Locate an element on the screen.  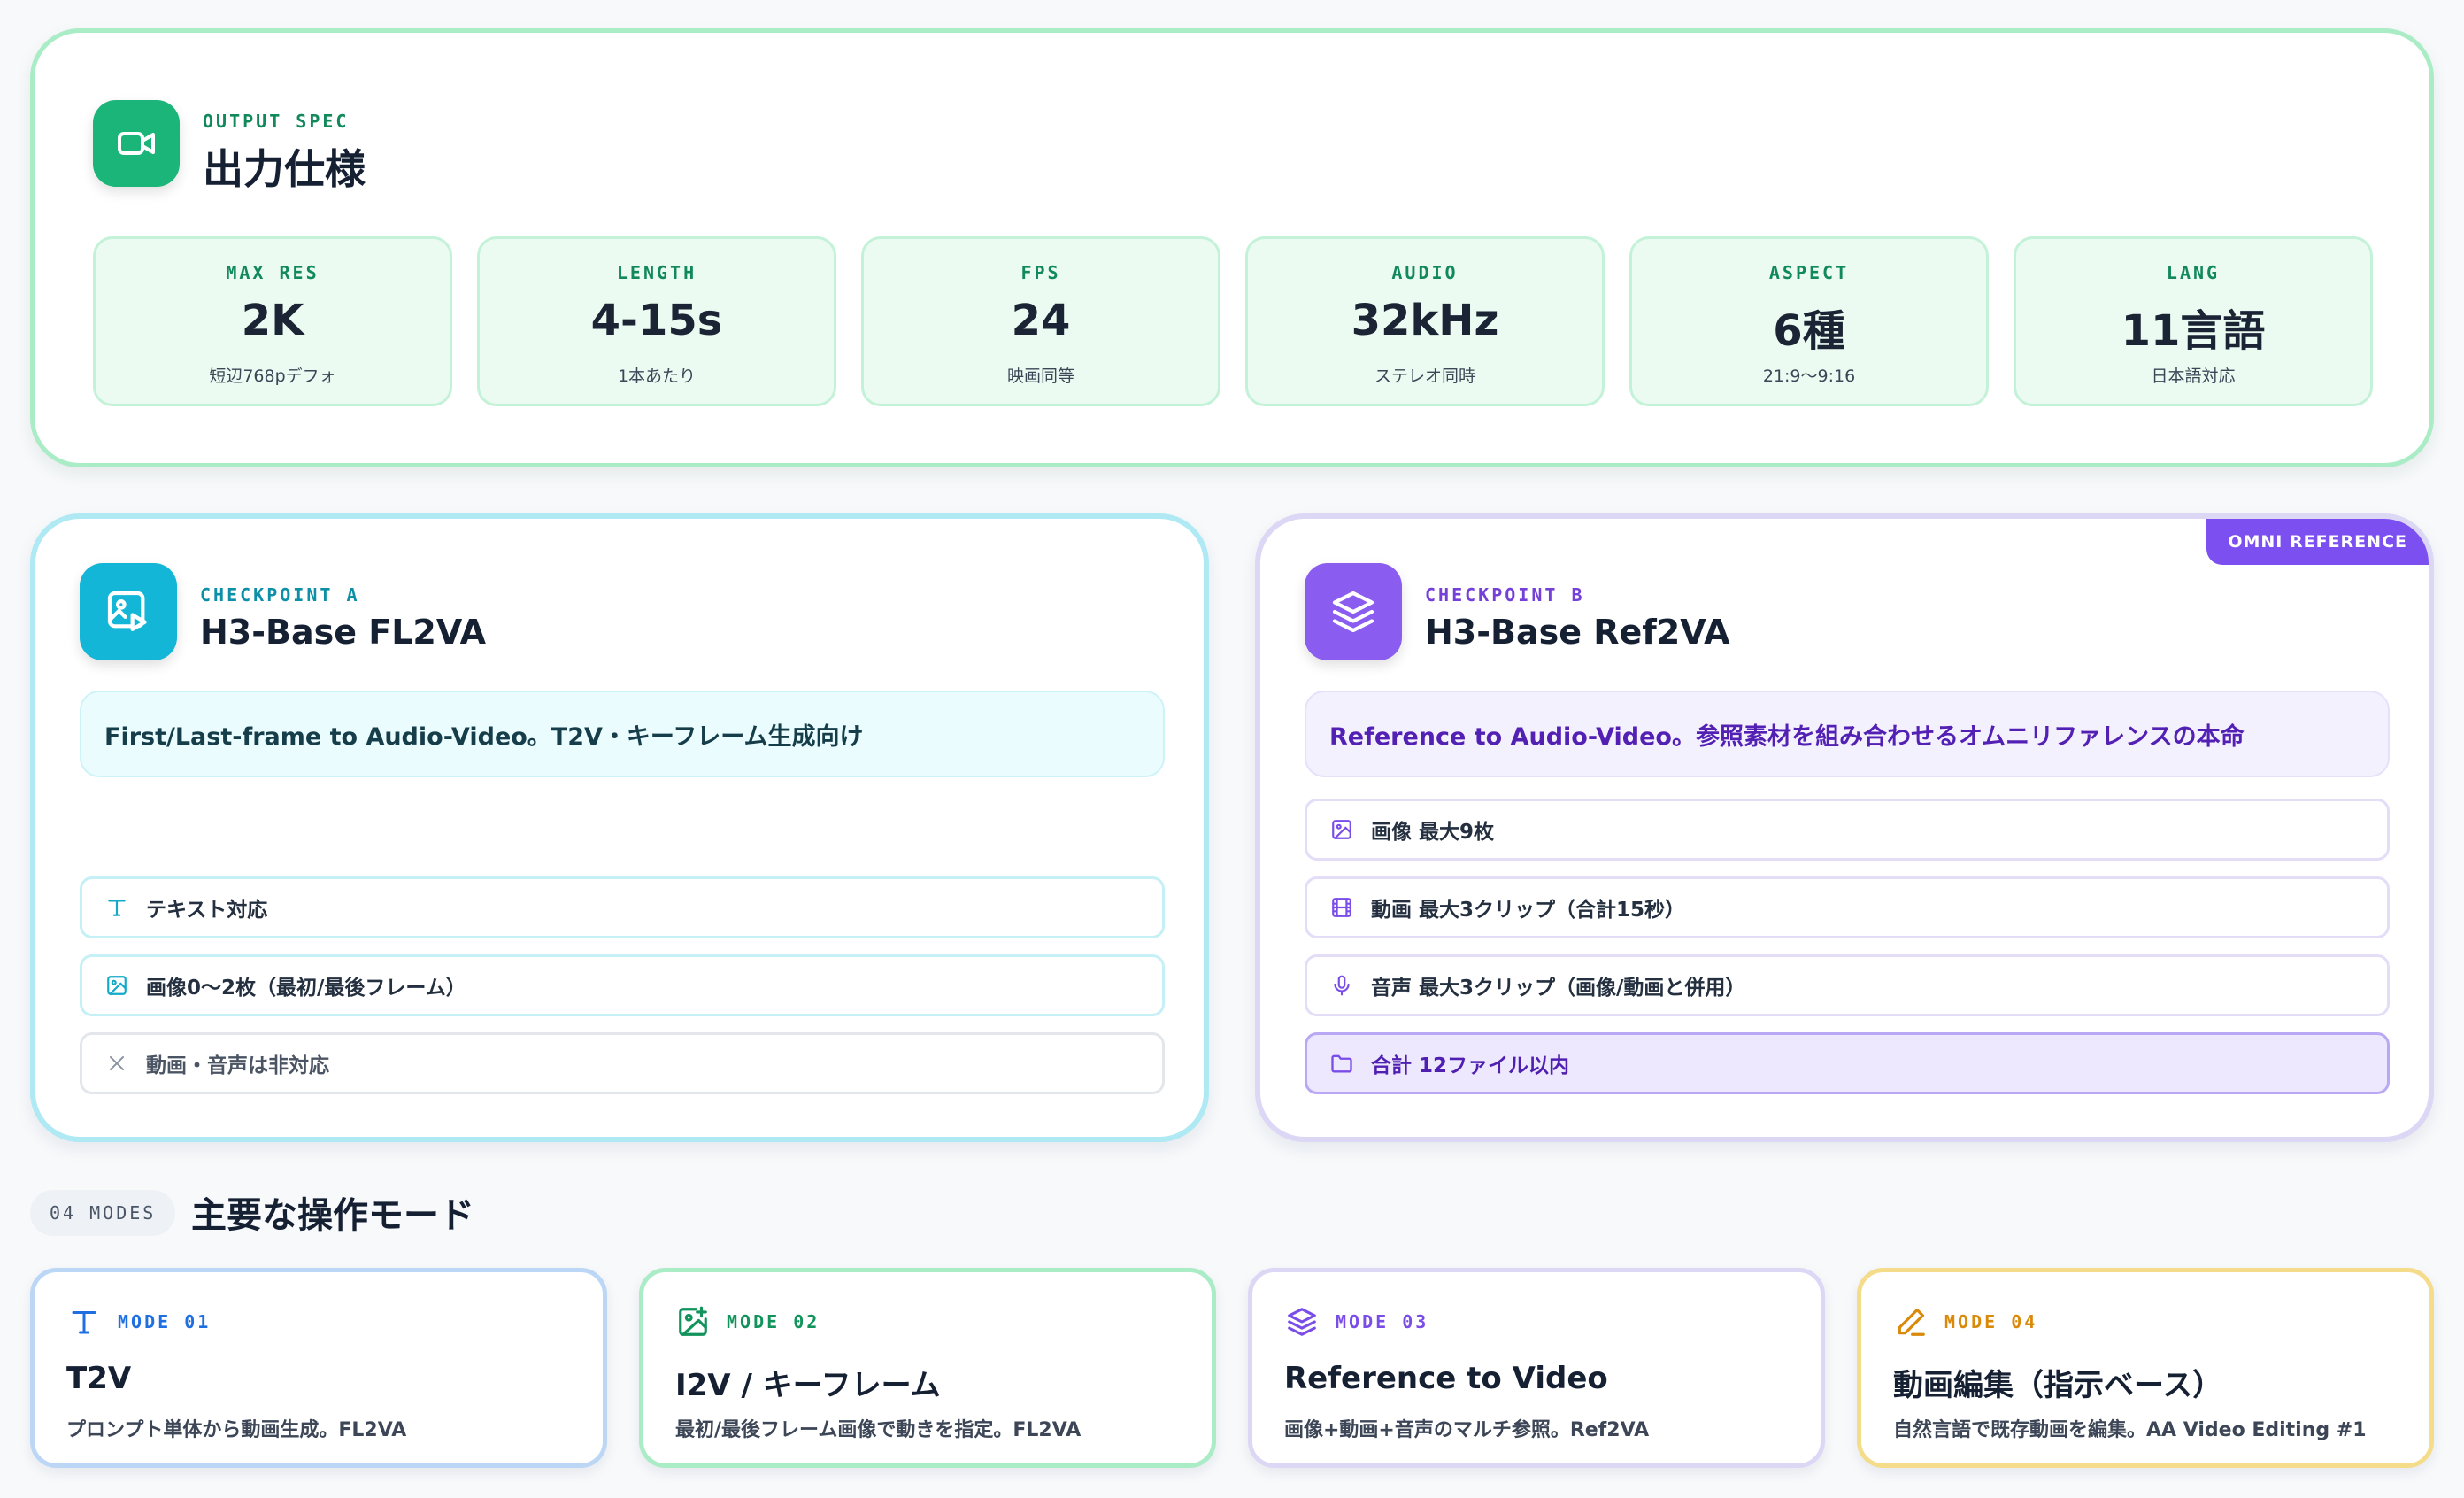
stat-value: 6種 is located at coordinates (1809, 331).